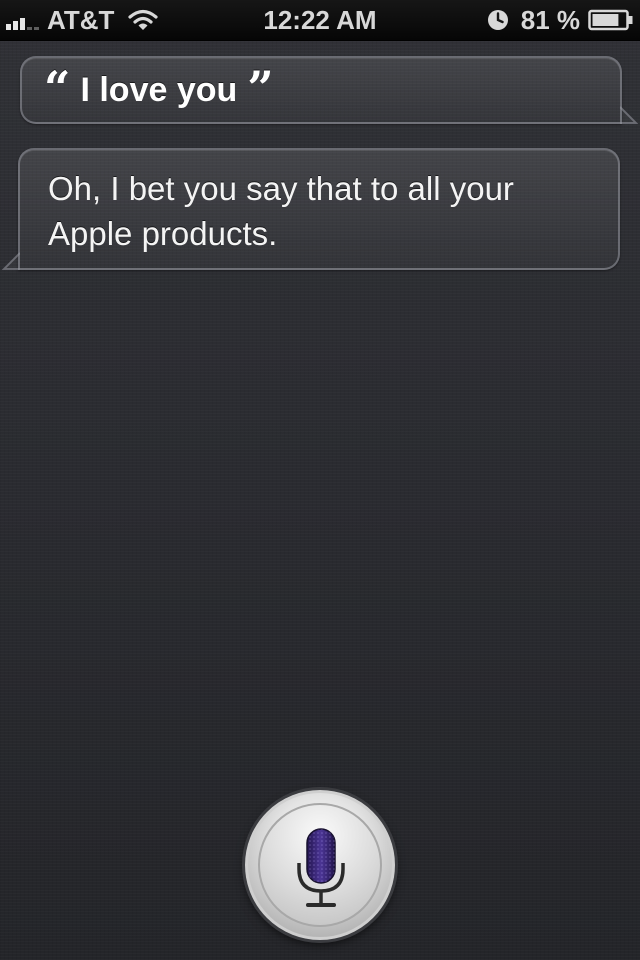 The image size is (640, 960). What do you see at coordinates (321, 867) in the screenshot?
I see `microphone-icon` at bounding box center [321, 867].